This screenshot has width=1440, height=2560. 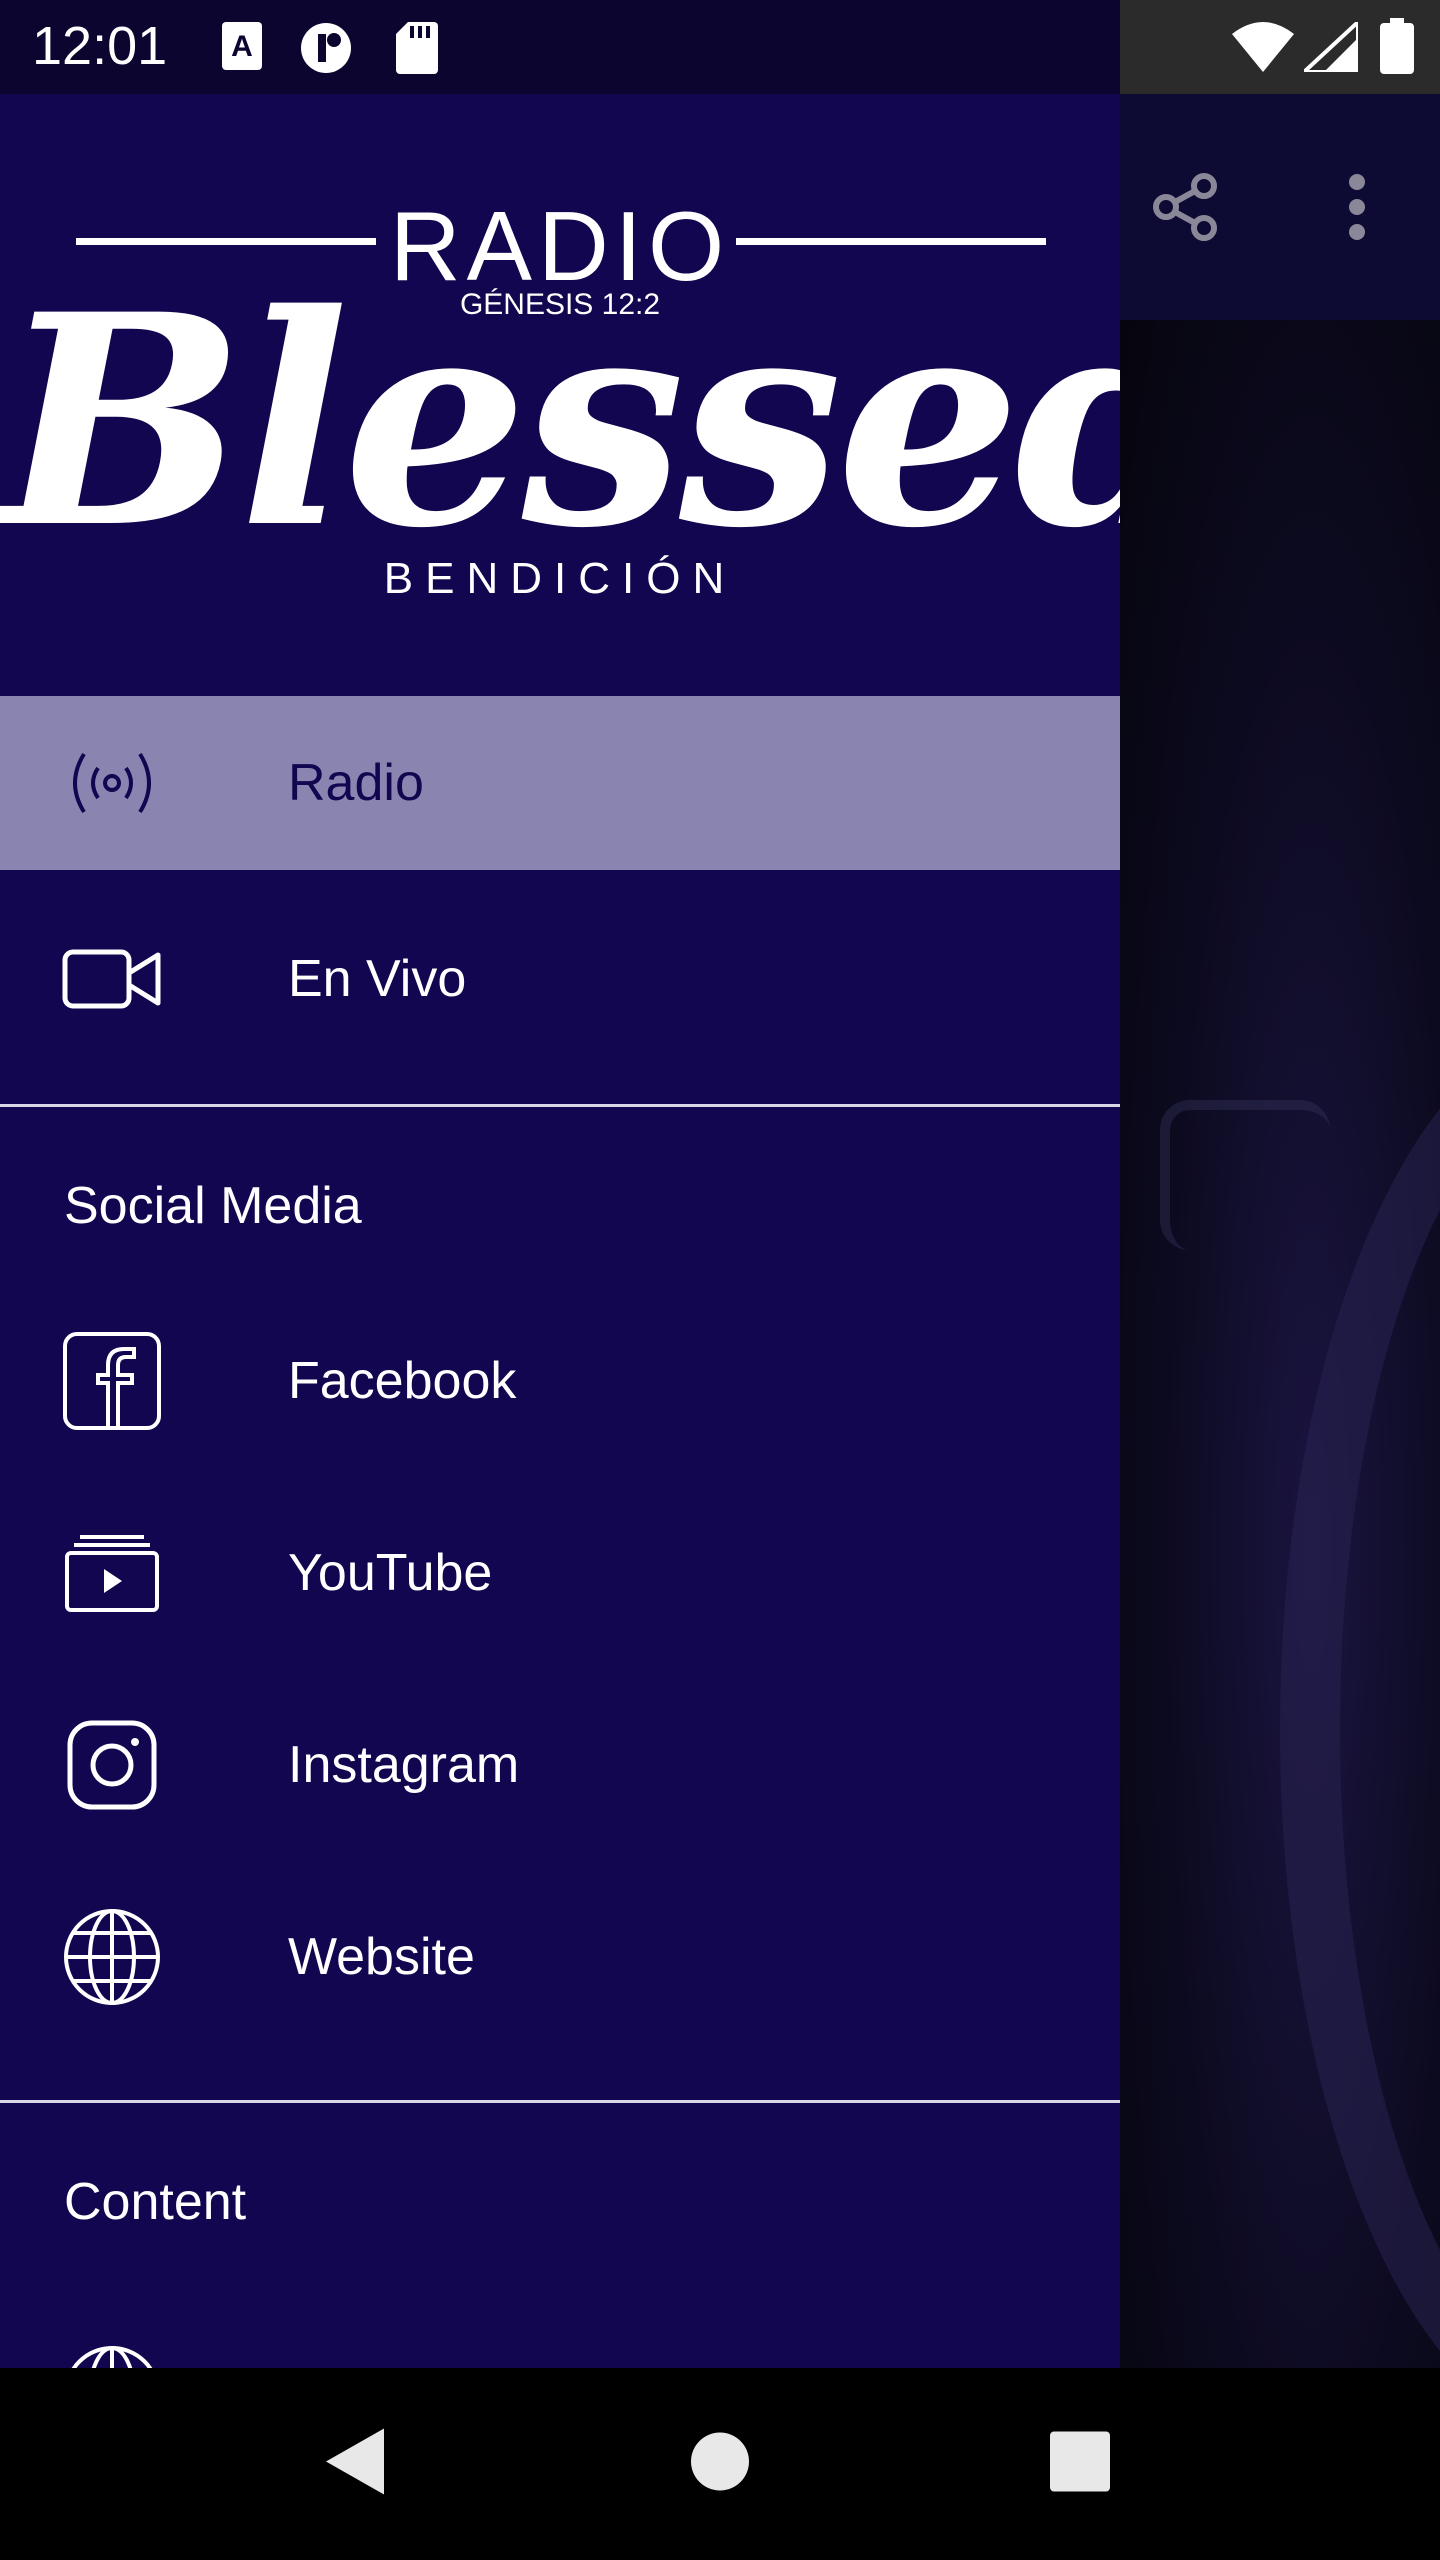 I want to click on more-vert-icon, so click(x=1357, y=209).